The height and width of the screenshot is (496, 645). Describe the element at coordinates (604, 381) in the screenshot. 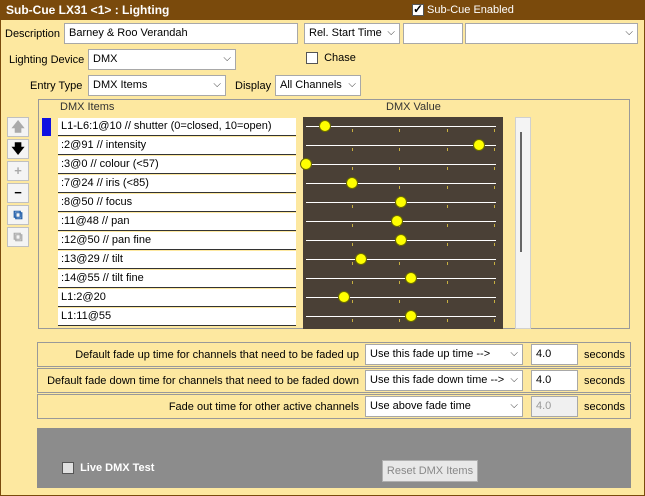

I see `fade-down-unit: seconds` at that location.